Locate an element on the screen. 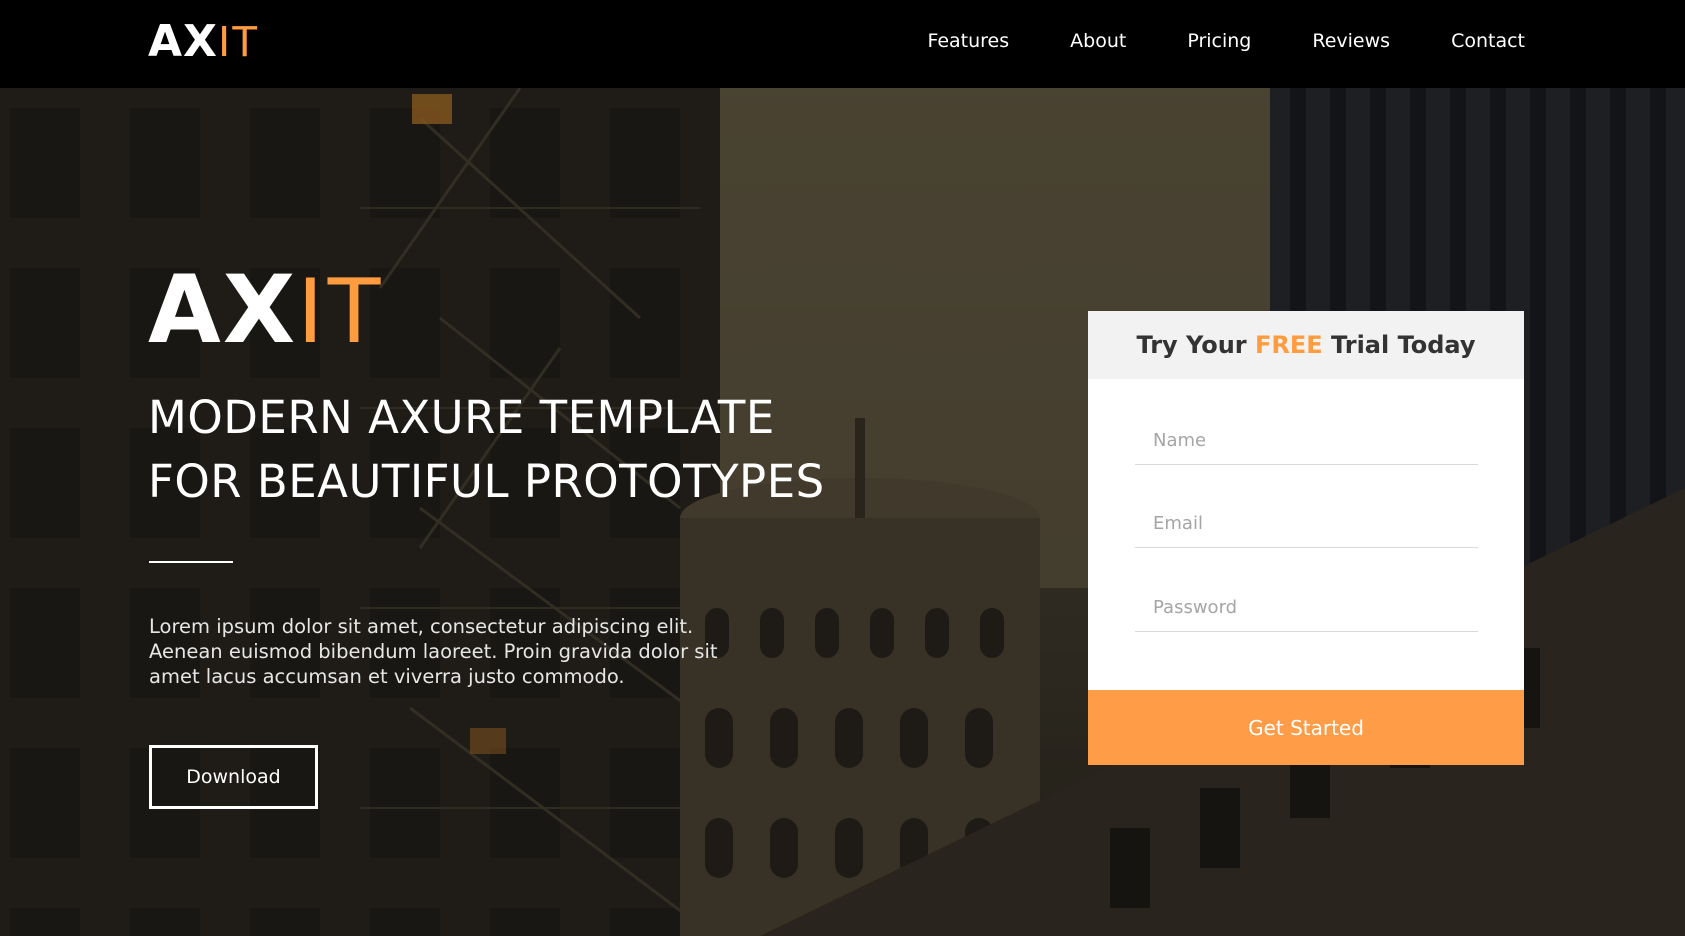  nav-link-pricing: Pricing is located at coordinates (1219, 41).